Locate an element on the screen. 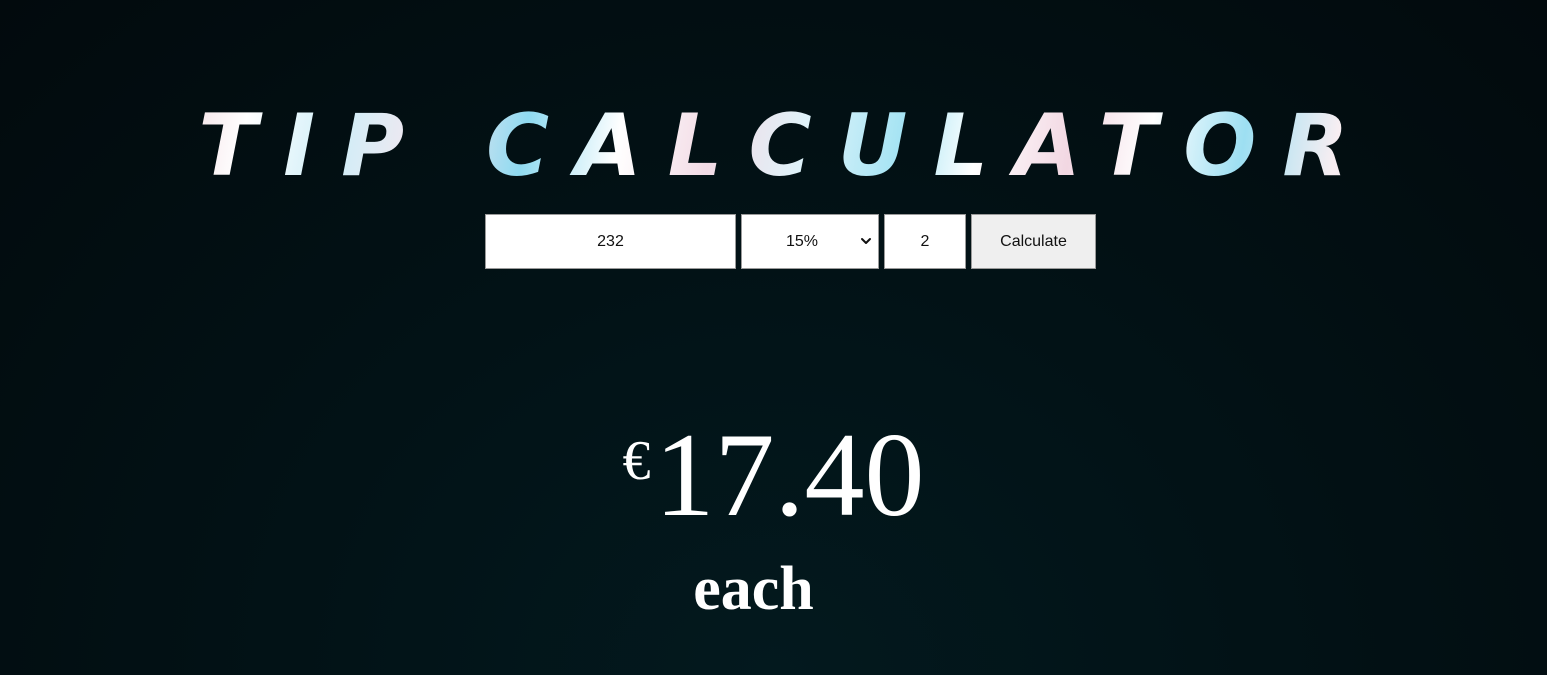 Image resolution: width=1547 pixels, height=675 pixels. tip-percent-value: 15% is located at coordinates (802, 241).